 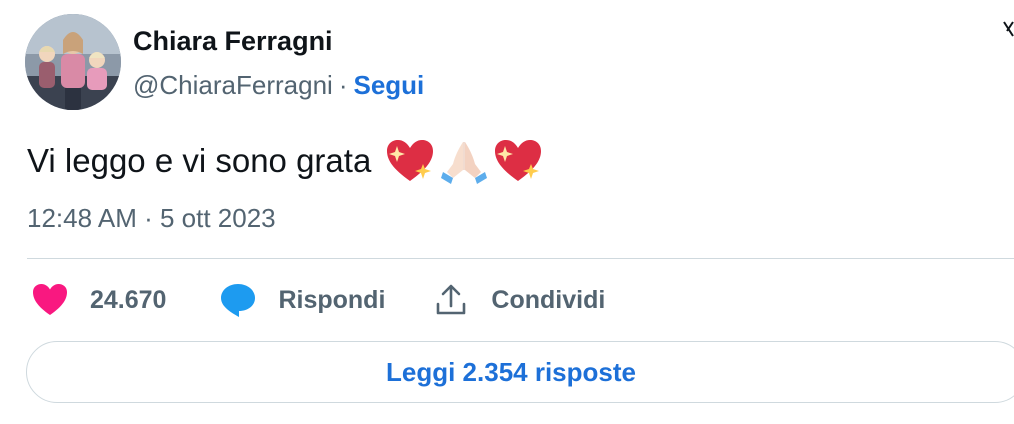 What do you see at coordinates (233, 85) in the screenshot?
I see `author-handle: @ChiaraFerragni` at bounding box center [233, 85].